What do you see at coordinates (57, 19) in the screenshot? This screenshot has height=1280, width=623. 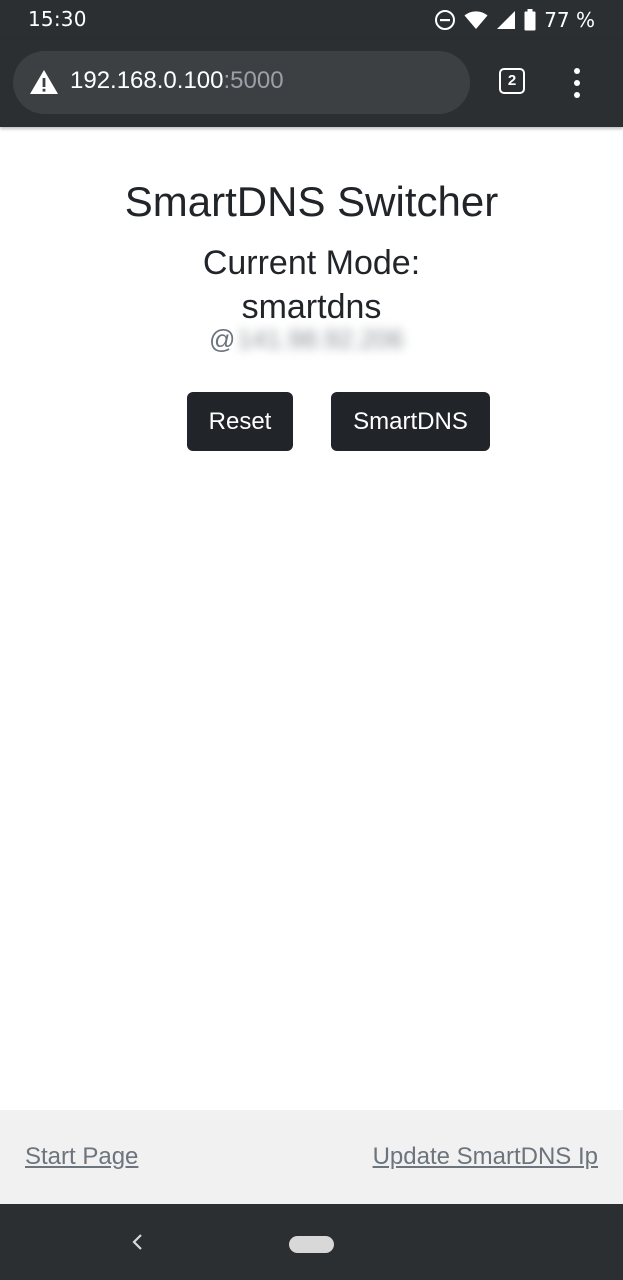 I see `status-time: 15:30` at bounding box center [57, 19].